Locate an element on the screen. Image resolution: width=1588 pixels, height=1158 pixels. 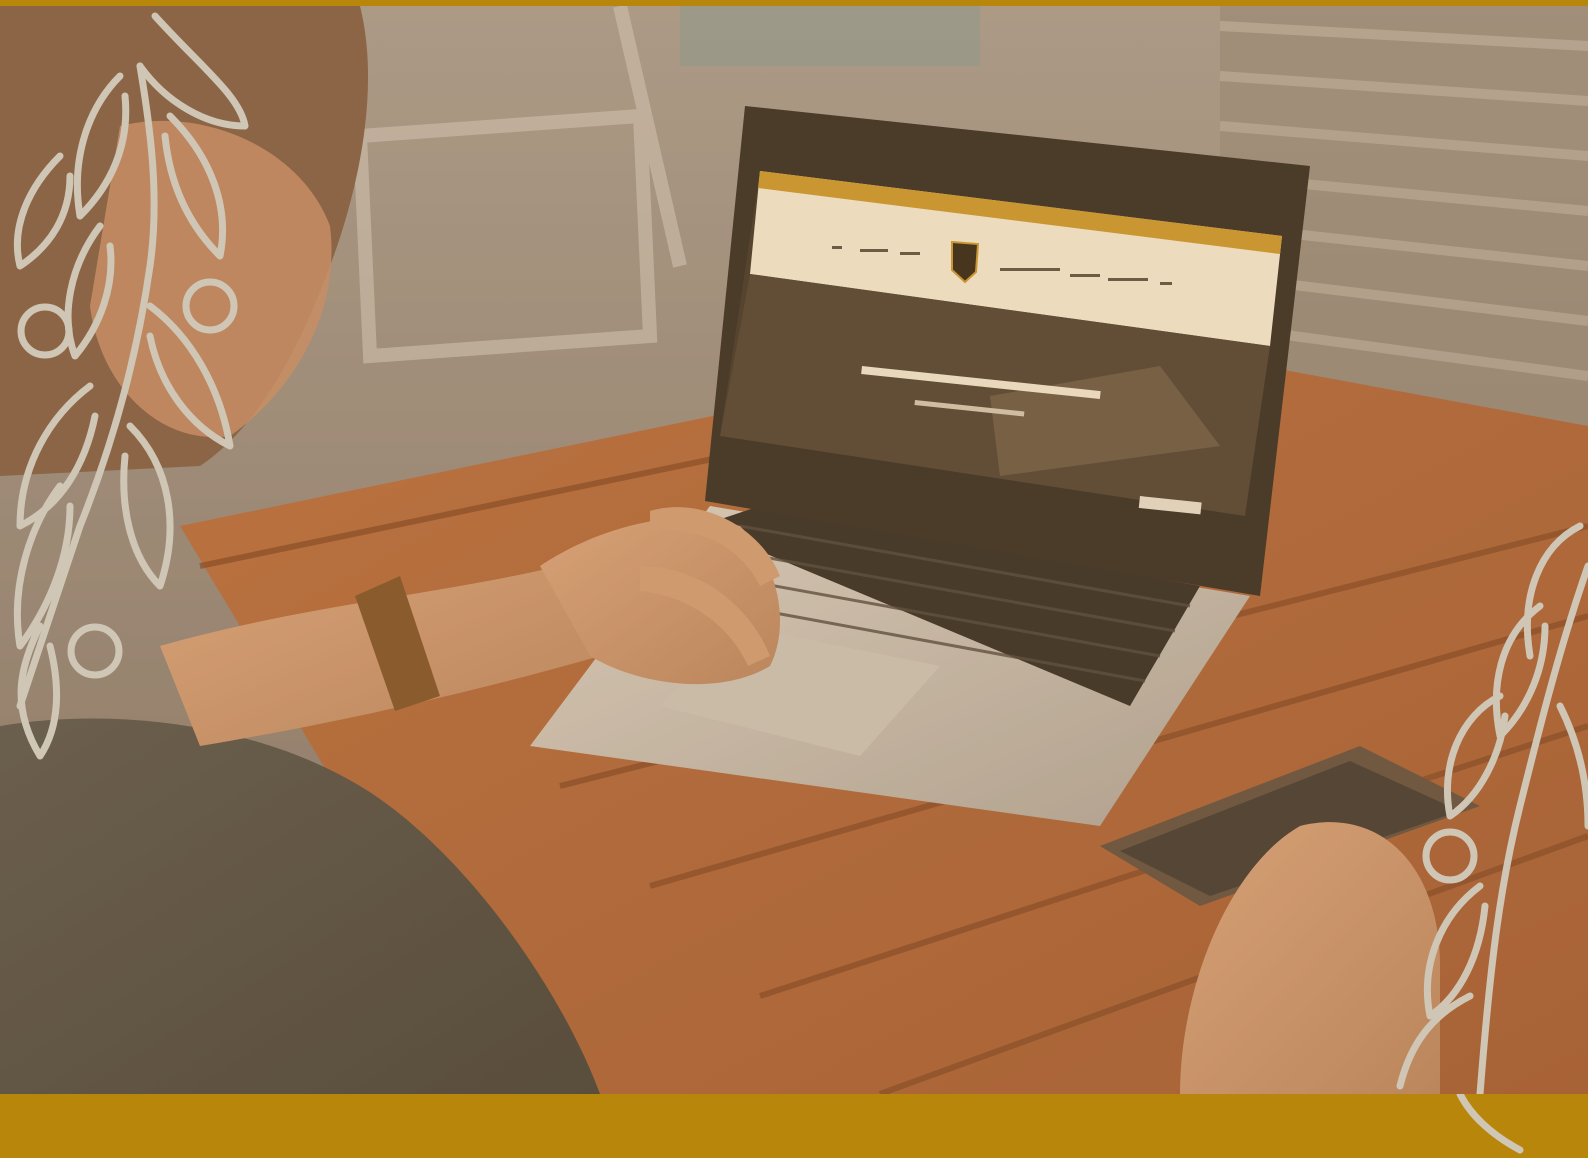
laurel-branch-icon is located at coordinates (1490, 1122).